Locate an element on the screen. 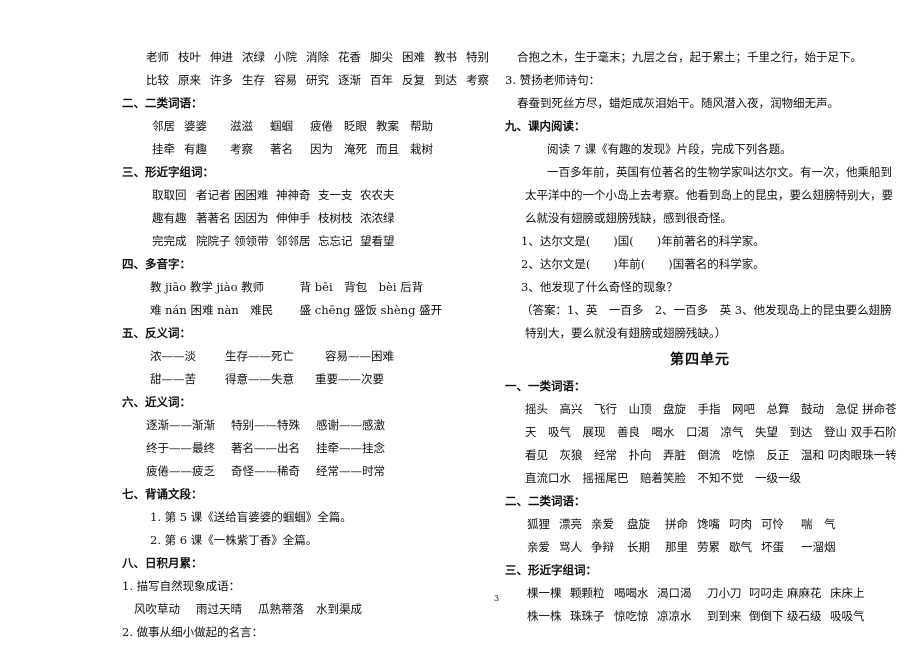 The image size is (920, 650). polyphone-row: 教 jiāo 教学 jiào 教师 背 bēi 背包 bèi 后背 is located at coordinates (308, 287).